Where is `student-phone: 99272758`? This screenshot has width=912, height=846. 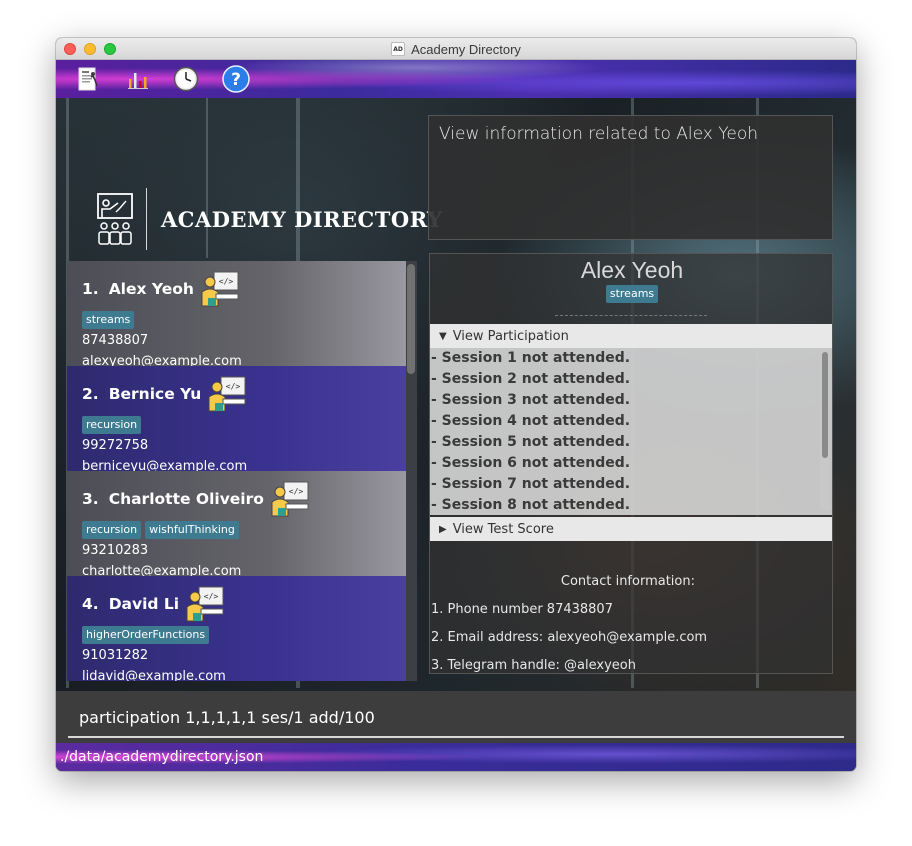
student-phone: 99272758 is located at coordinates (115, 445).